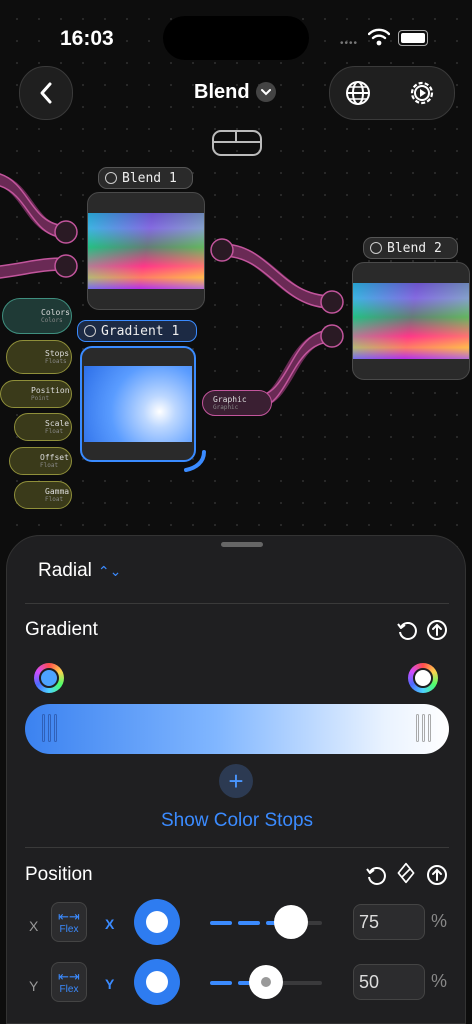 Image resolution: width=472 pixels, height=1024 pixels. What do you see at coordinates (43, 427) in the screenshot?
I see `input-port-scale: Scale Float` at bounding box center [43, 427].